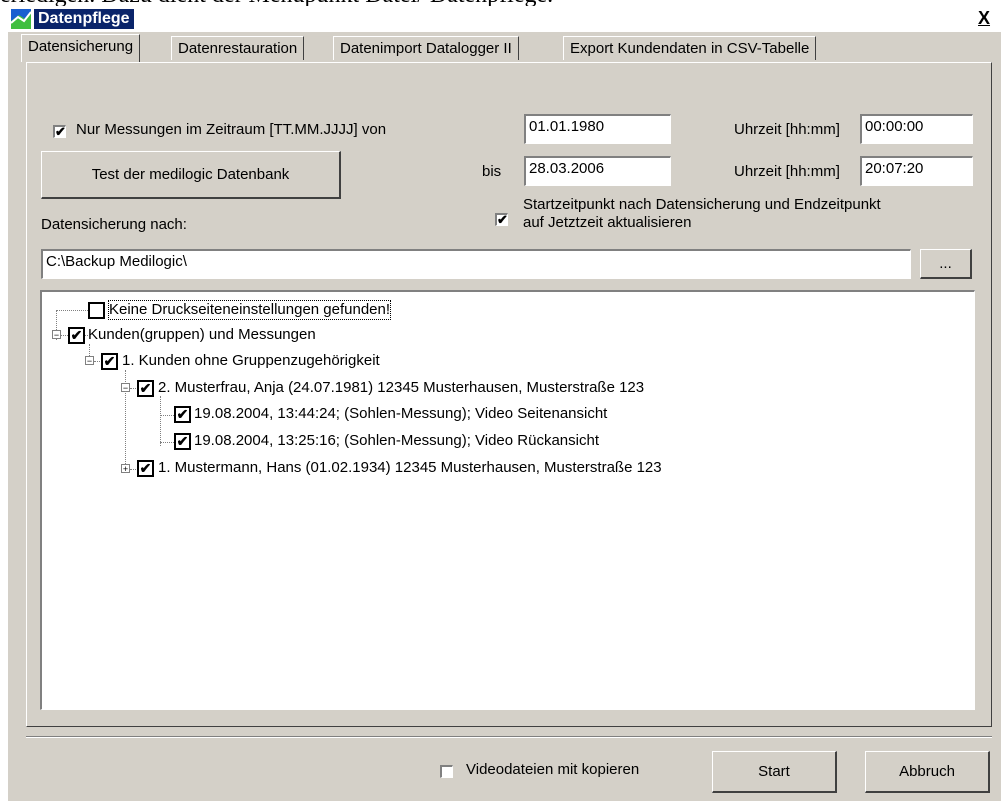 The height and width of the screenshot is (801, 1001). I want to click on test-database-button: Test der medilogic Datenbank, so click(191, 175).